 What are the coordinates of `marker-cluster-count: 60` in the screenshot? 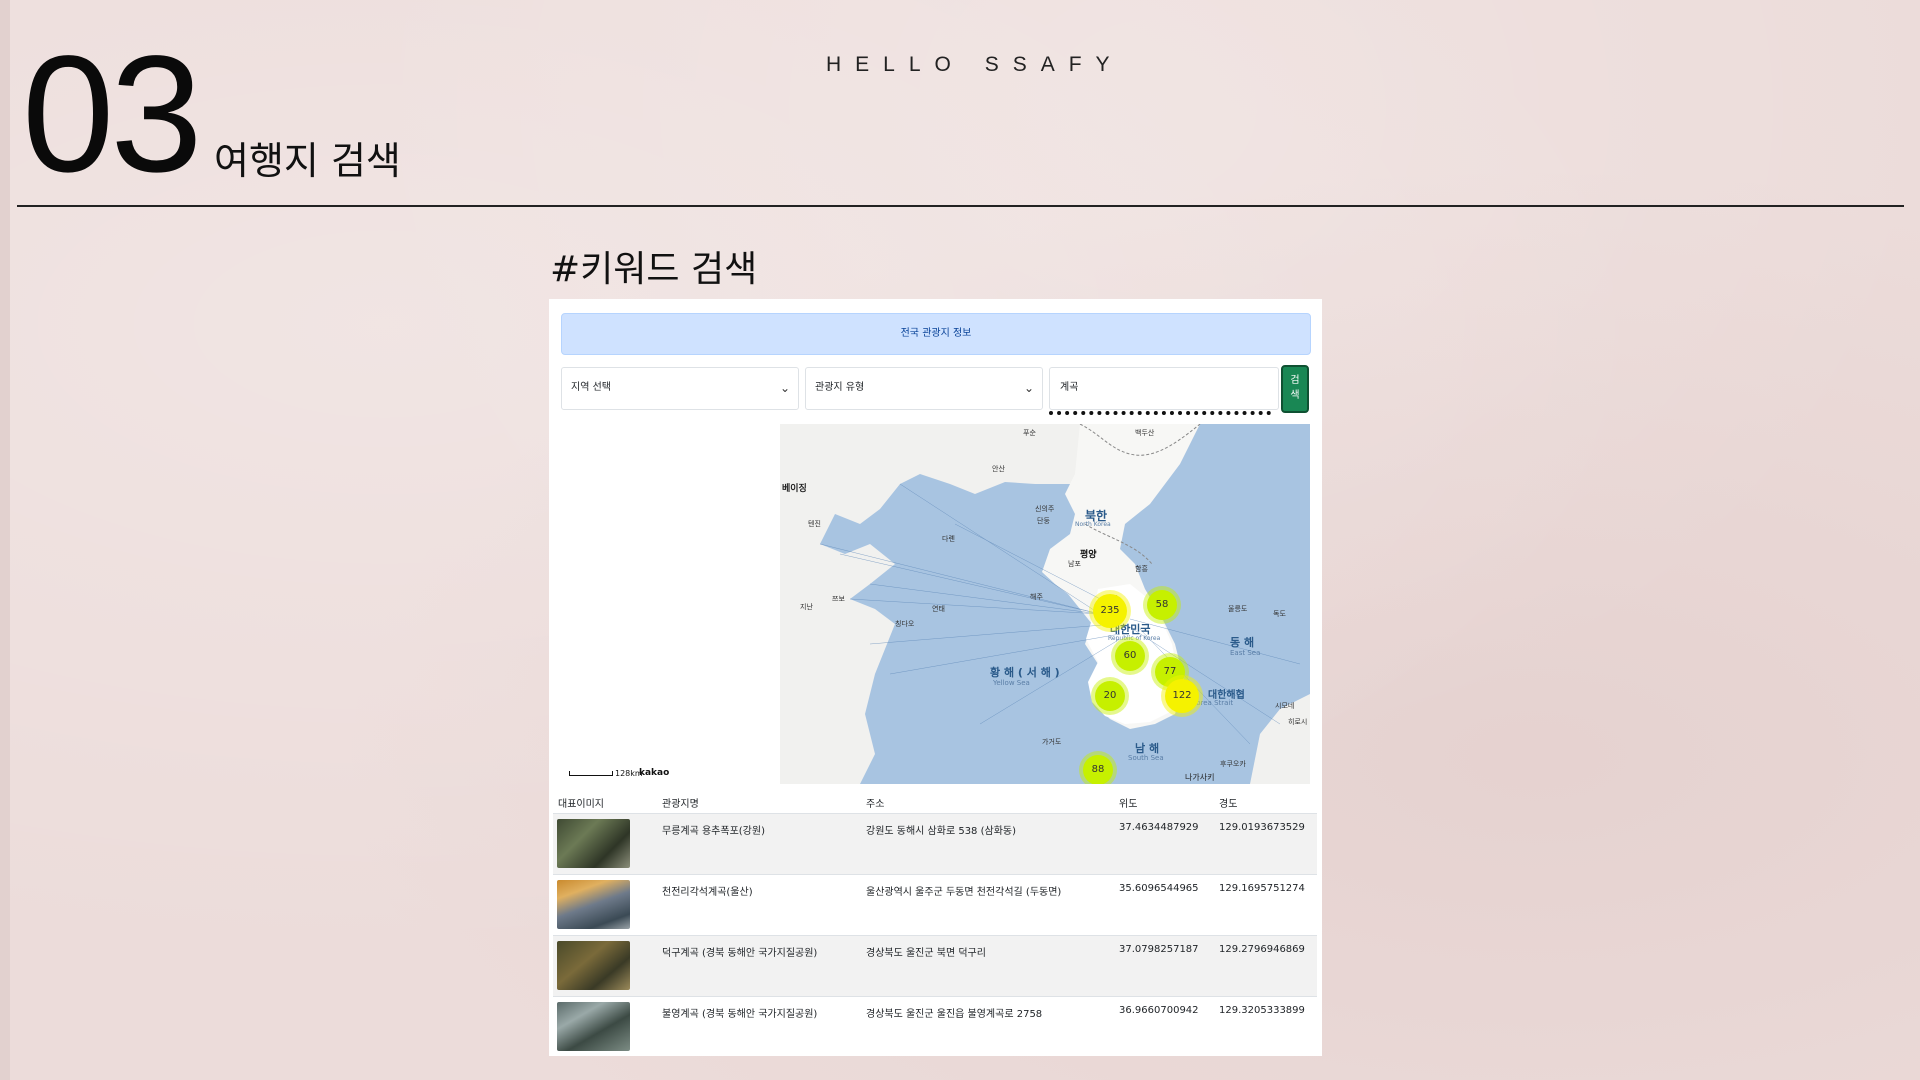 It's located at (1130, 656).